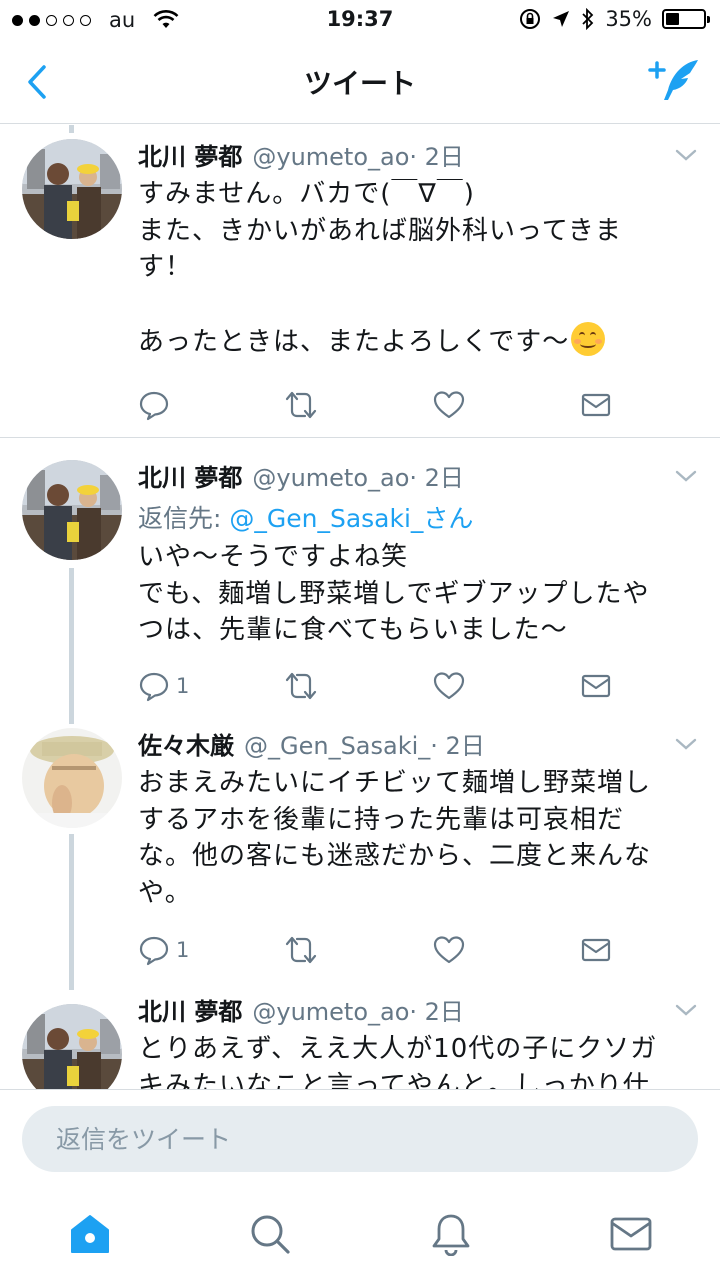 This screenshot has height=1280, width=720. What do you see at coordinates (395, 783) in the screenshot?
I see `tweet-line: おまえみたいにイチビッて麺増し野菜増し` at bounding box center [395, 783].